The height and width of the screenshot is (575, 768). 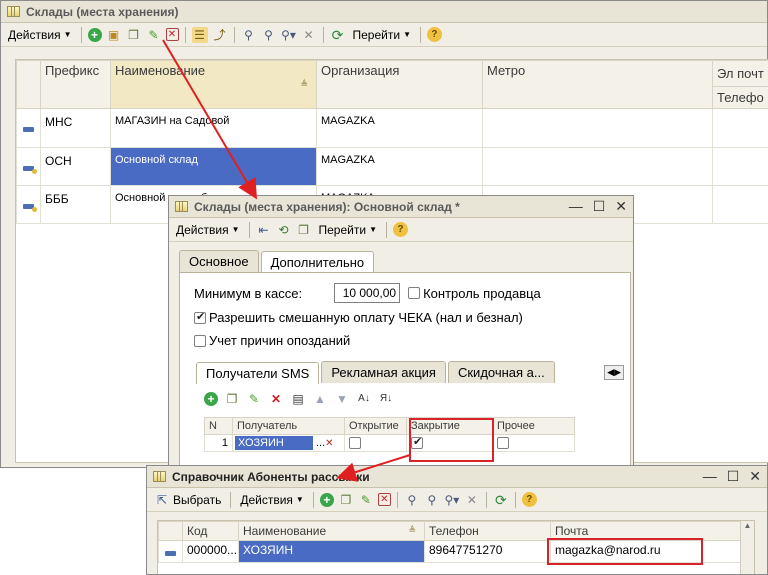 I want to click on table-row: 1 ХОЗЯИН ...✕, so click(x=389, y=443).